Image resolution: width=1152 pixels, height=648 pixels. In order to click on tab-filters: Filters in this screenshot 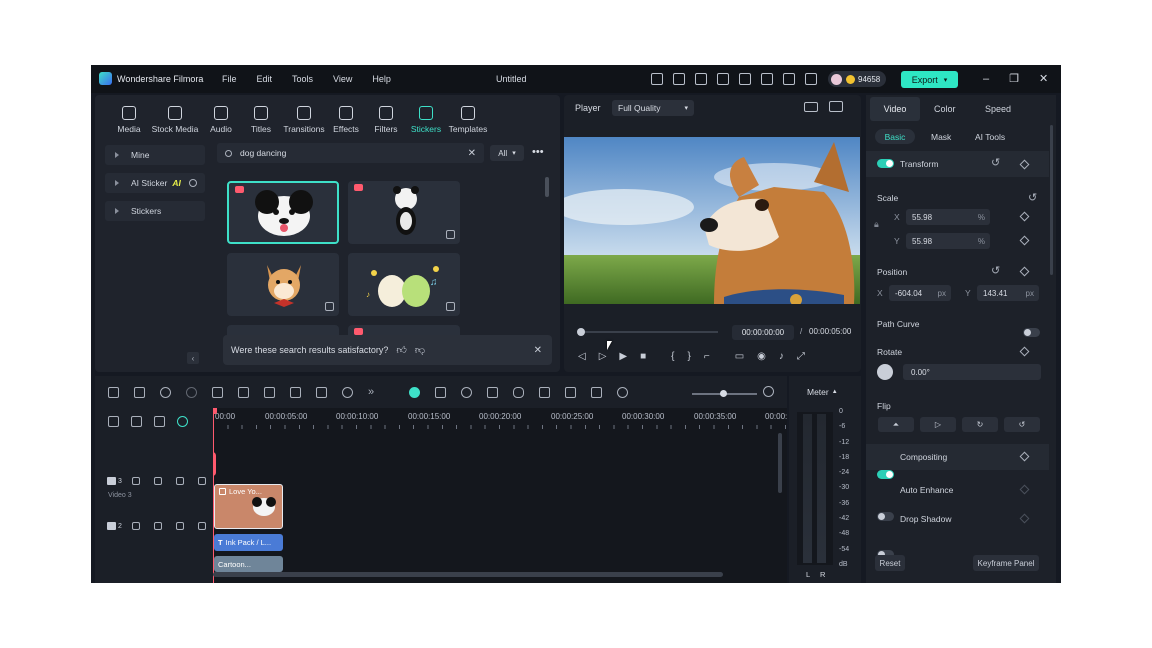, I will do `click(386, 120)`.